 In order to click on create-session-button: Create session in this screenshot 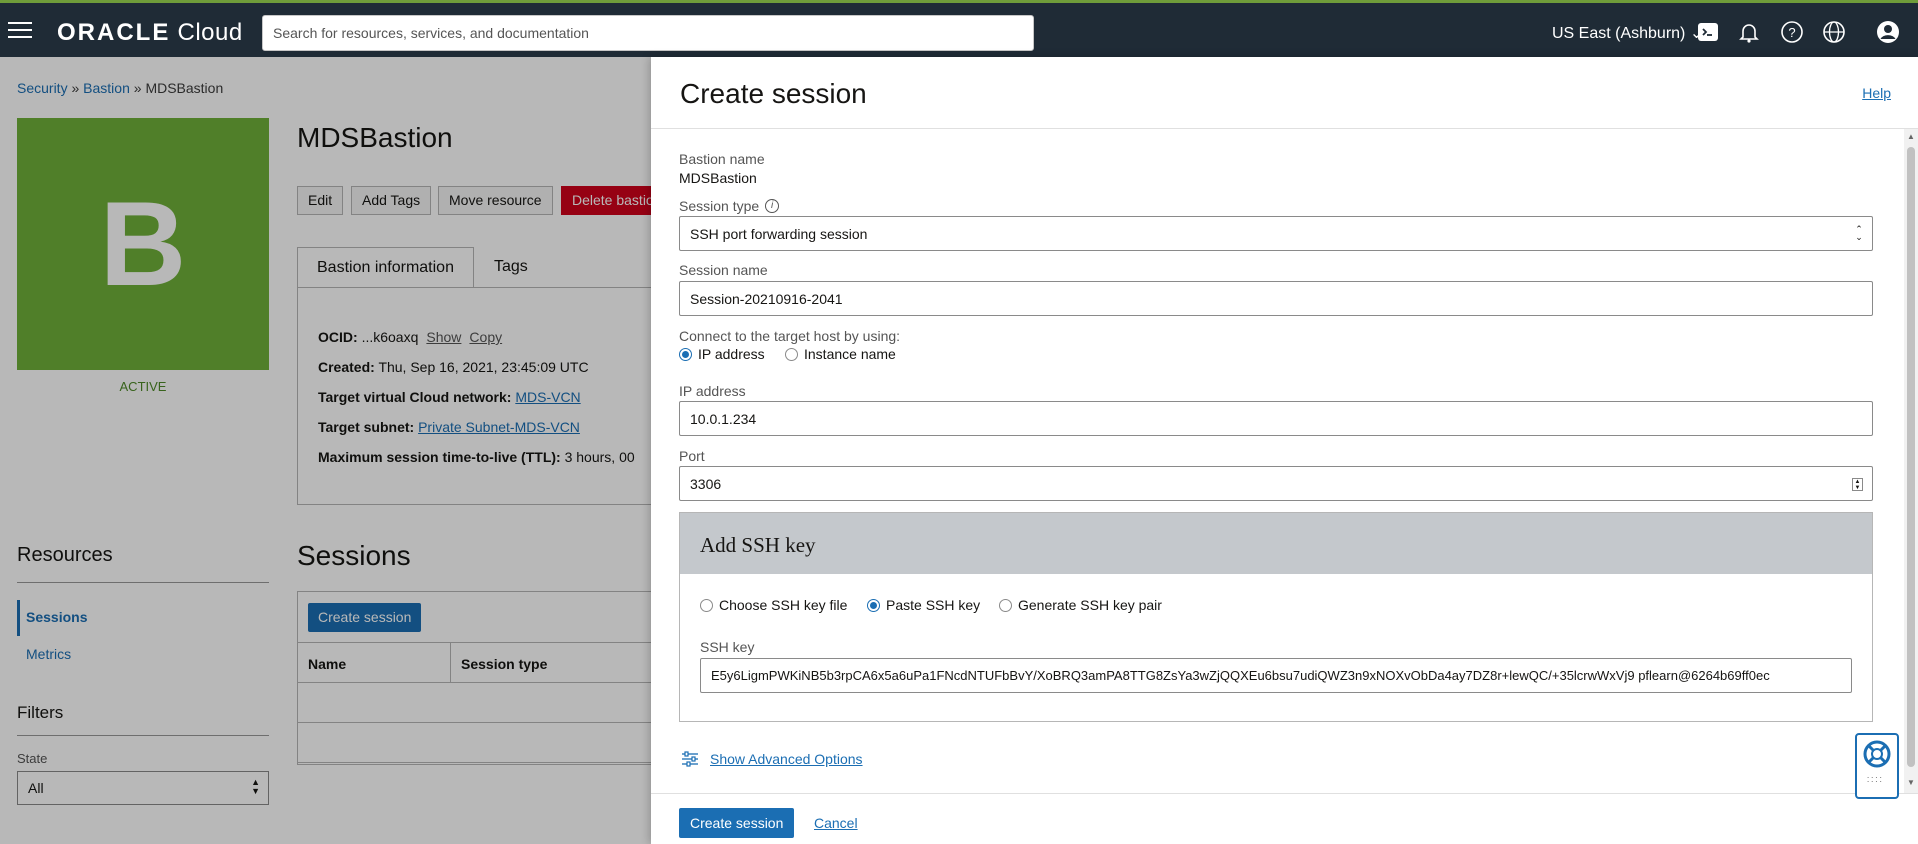, I will do `click(737, 823)`.